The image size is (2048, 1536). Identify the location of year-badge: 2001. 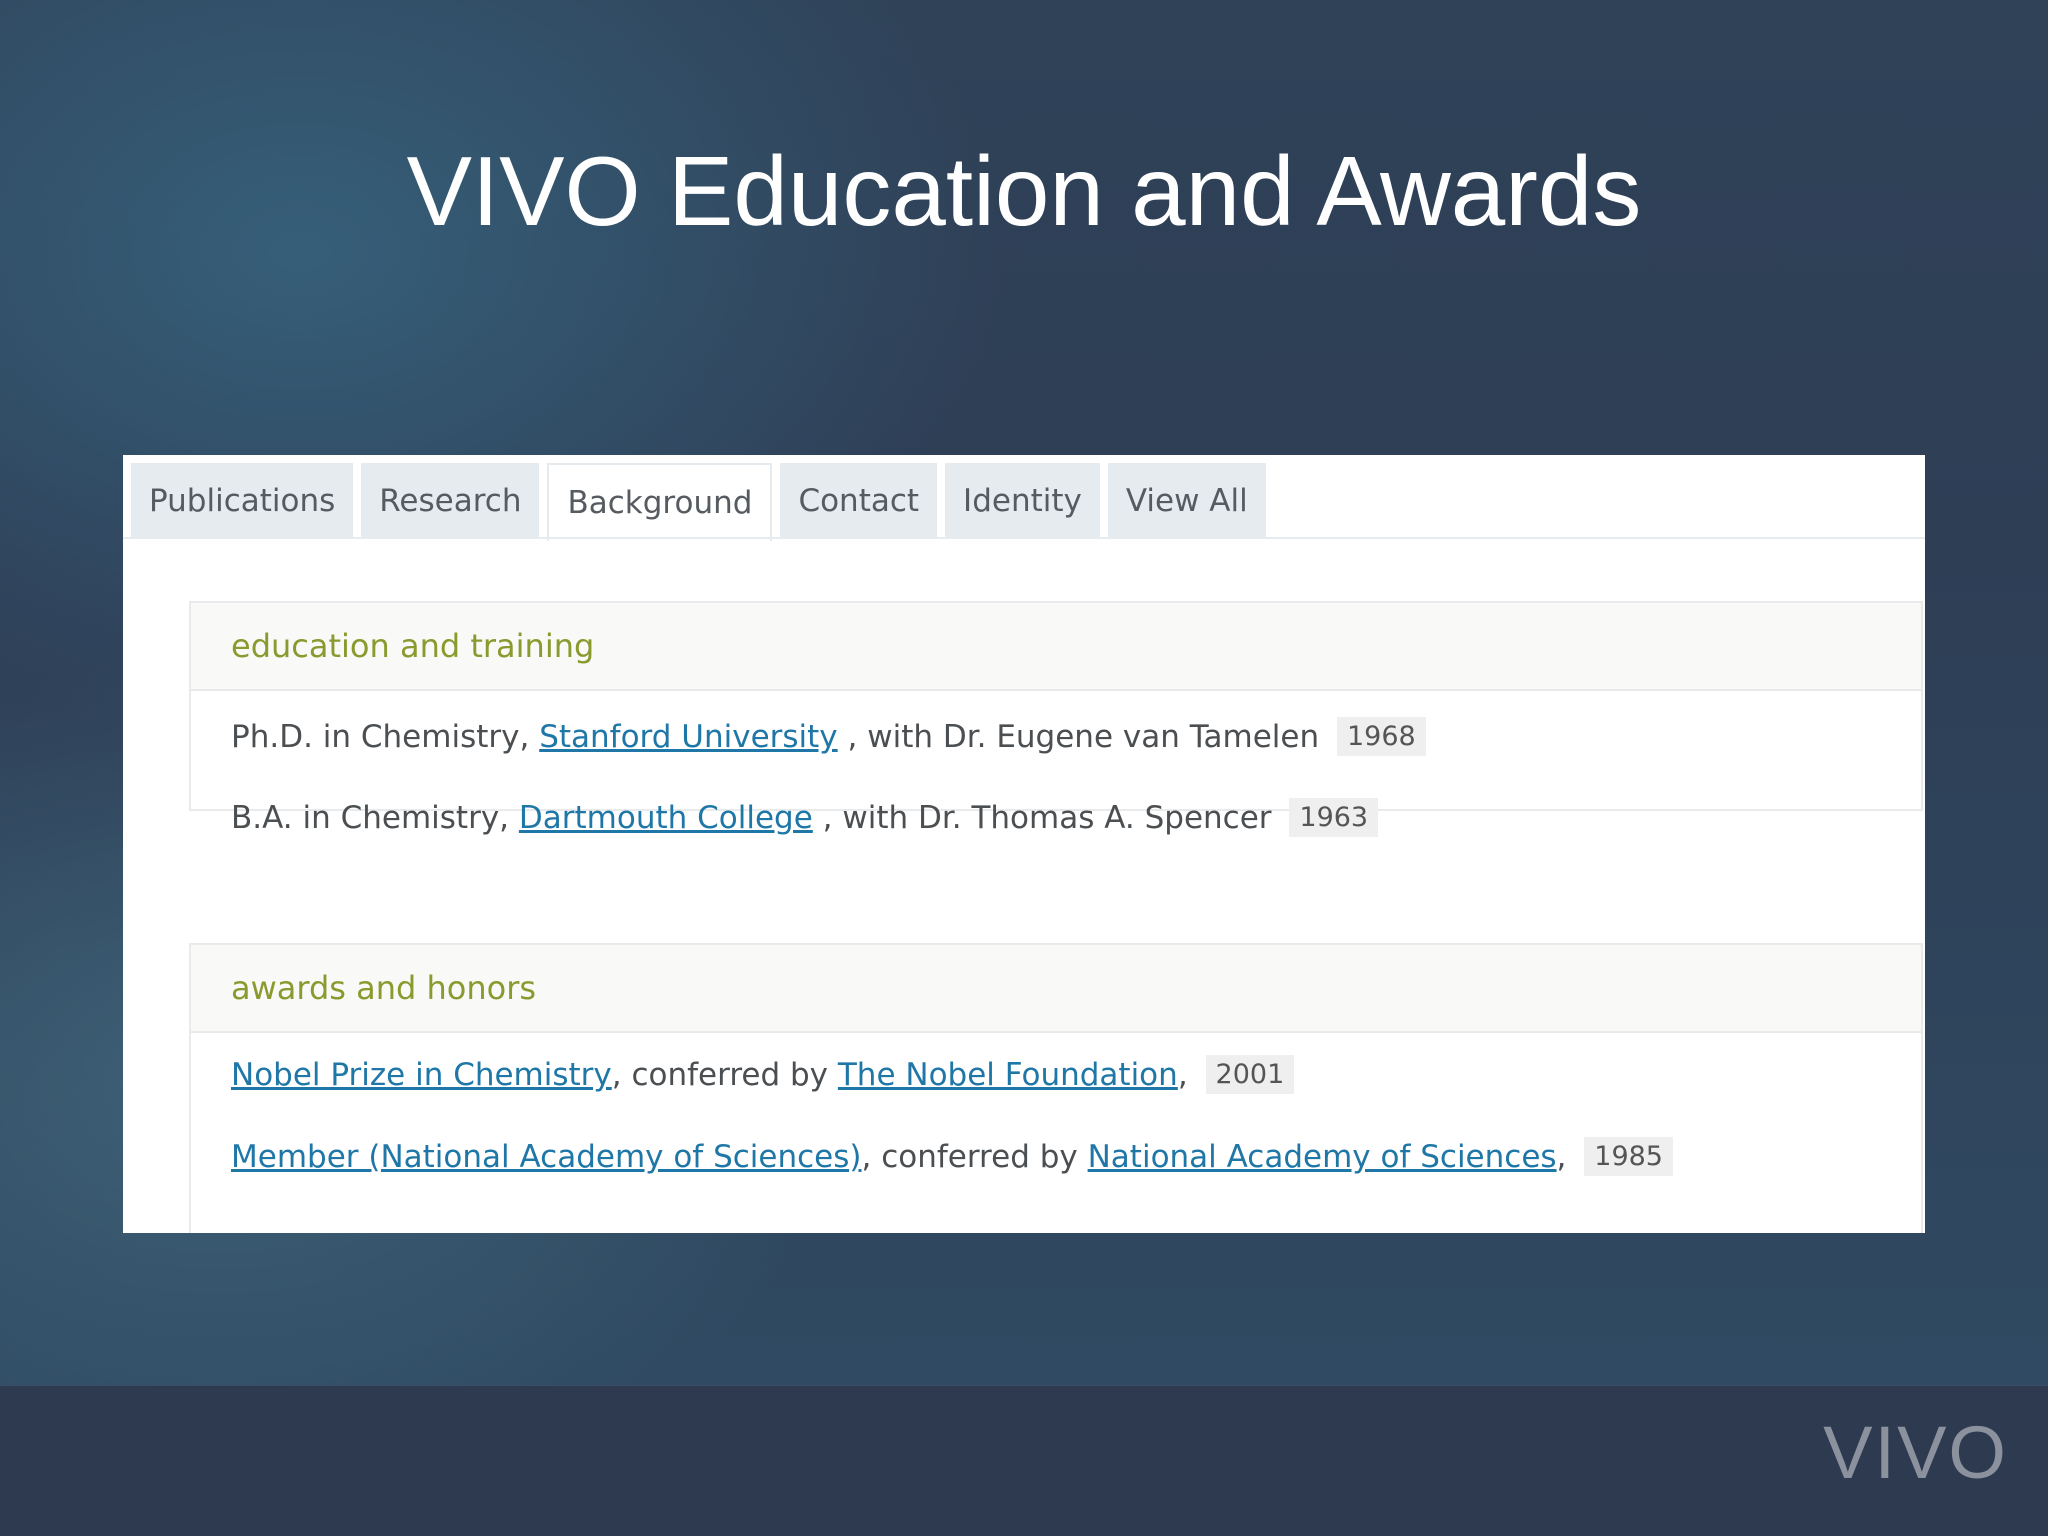
(1250, 1074).